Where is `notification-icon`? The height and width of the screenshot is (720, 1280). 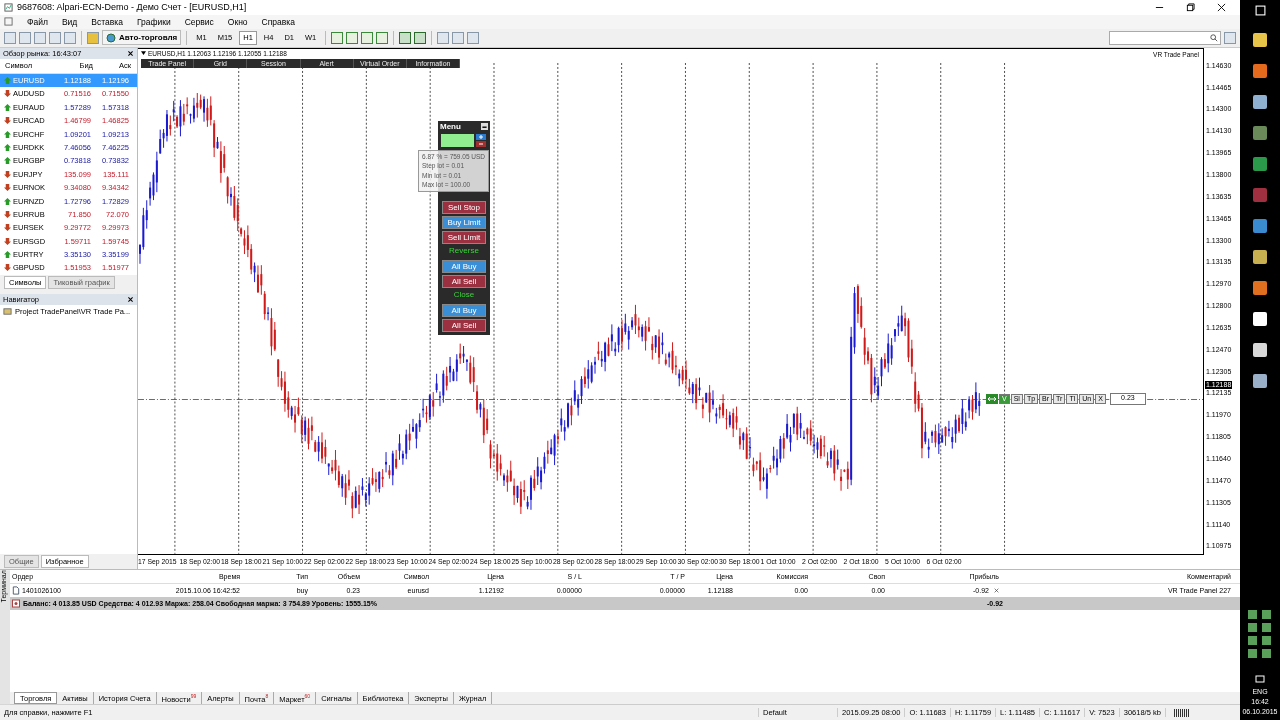 notification-icon is located at coordinates (1260, 10).